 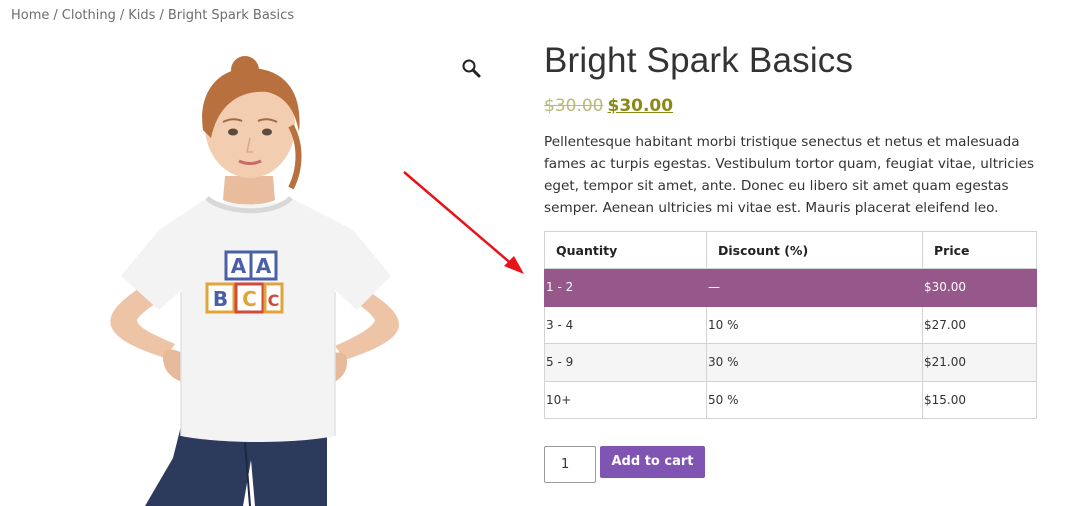 What do you see at coordinates (220, 299) in the screenshot?
I see `svg-text: B` at bounding box center [220, 299].